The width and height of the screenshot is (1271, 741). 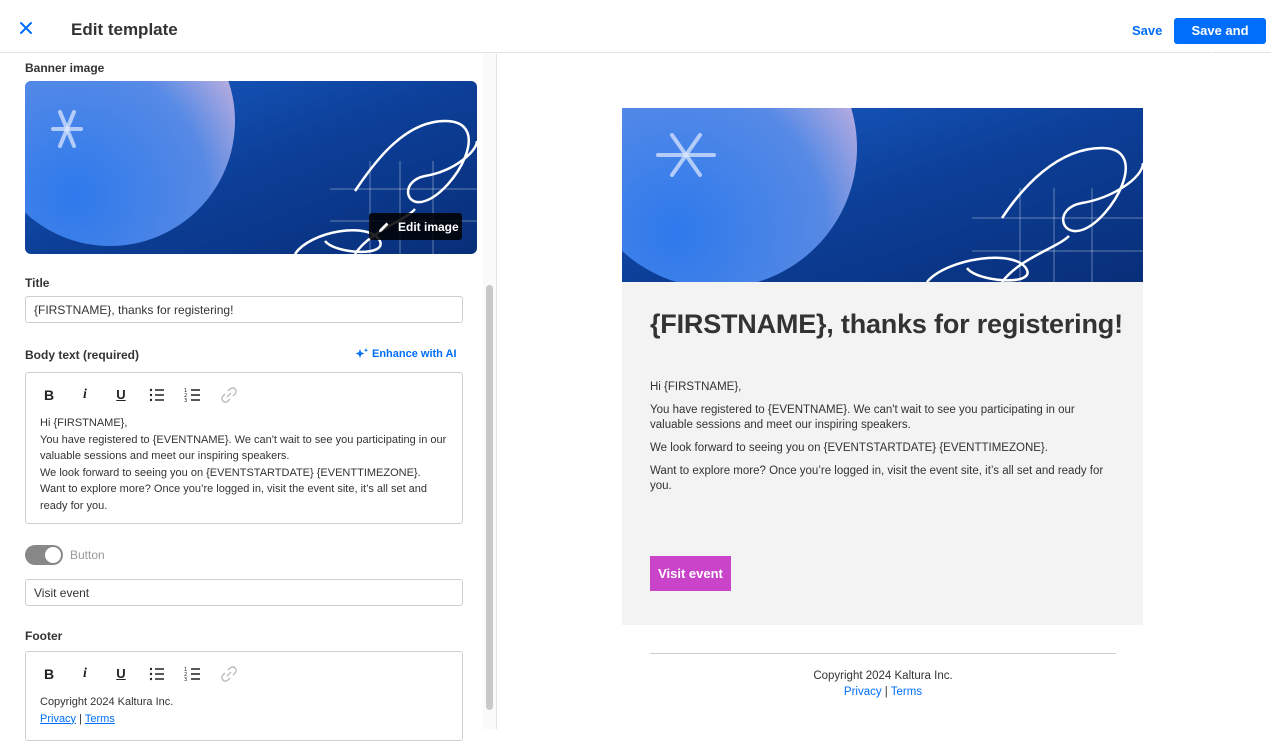 What do you see at coordinates (82, 355) in the screenshot?
I see `body-text-label: Body text (required)` at bounding box center [82, 355].